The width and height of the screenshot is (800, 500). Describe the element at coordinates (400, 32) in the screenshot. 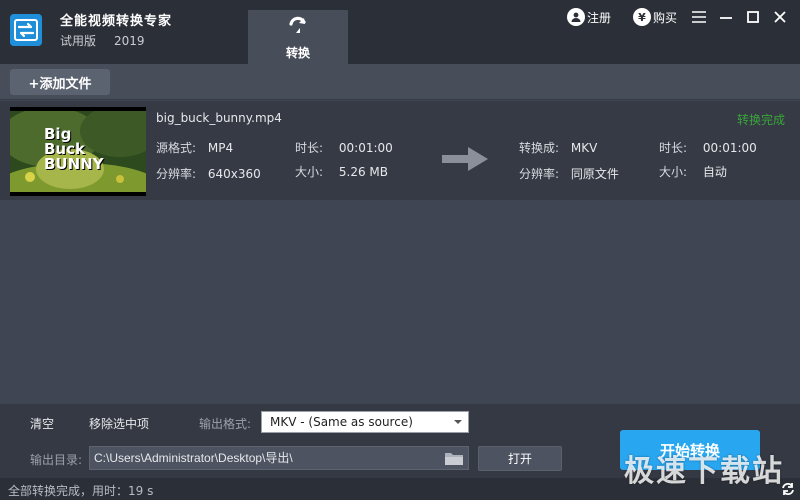

I see `title-bar: 全能视频转换专家 试用版 2019 转换 注册 ¥ 购买` at that location.